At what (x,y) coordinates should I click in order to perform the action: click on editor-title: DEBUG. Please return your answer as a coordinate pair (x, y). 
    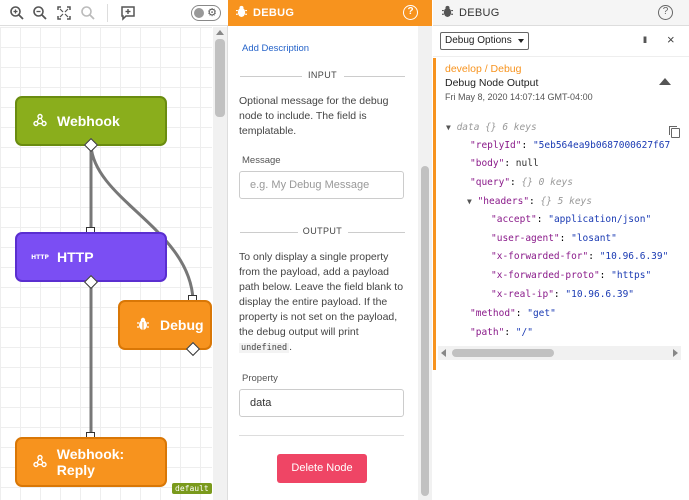
    Looking at the image, I should click on (274, 13).